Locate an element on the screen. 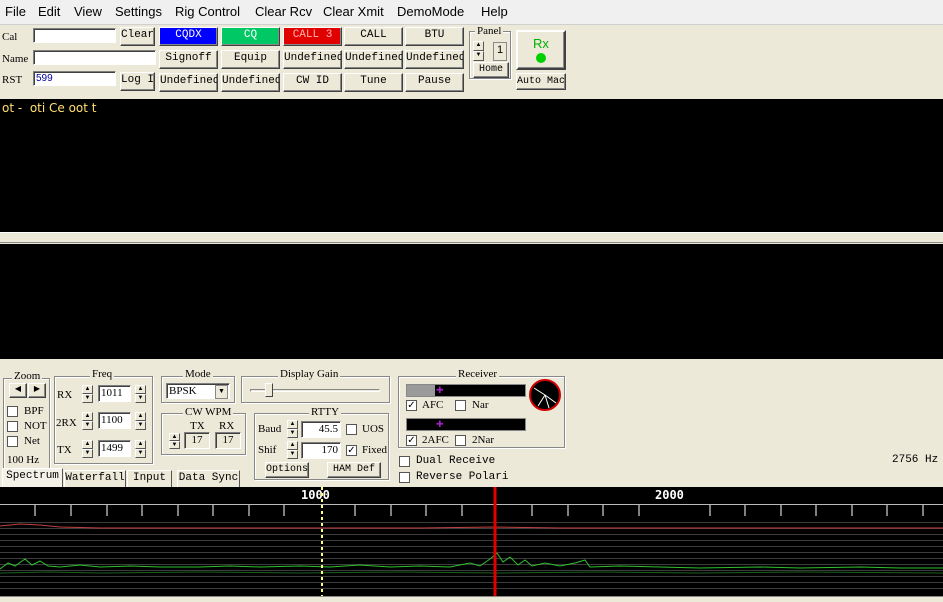 The image size is (943, 602). reverse-polarity-checkbox is located at coordinates (404, 477).